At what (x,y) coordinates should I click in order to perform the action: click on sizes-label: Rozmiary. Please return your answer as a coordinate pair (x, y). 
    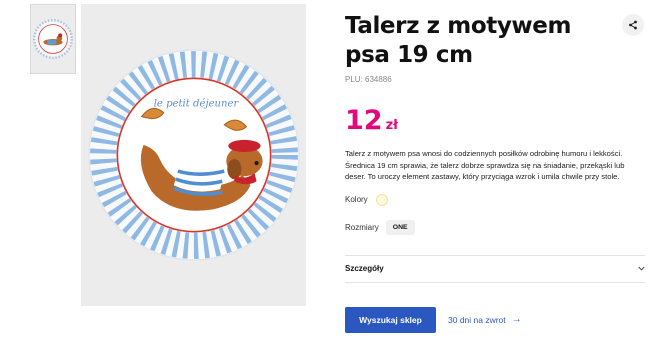
    Looking at the image, I should click on (362, 227).